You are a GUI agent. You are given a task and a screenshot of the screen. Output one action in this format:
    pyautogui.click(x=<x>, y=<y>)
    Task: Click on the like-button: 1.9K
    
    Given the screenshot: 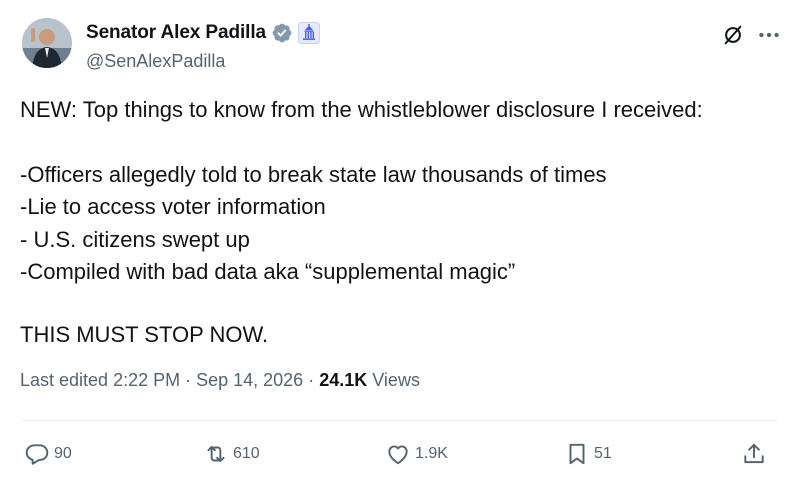 What is the action you would take?
    pyautogui.click(x=416, y=454)
    